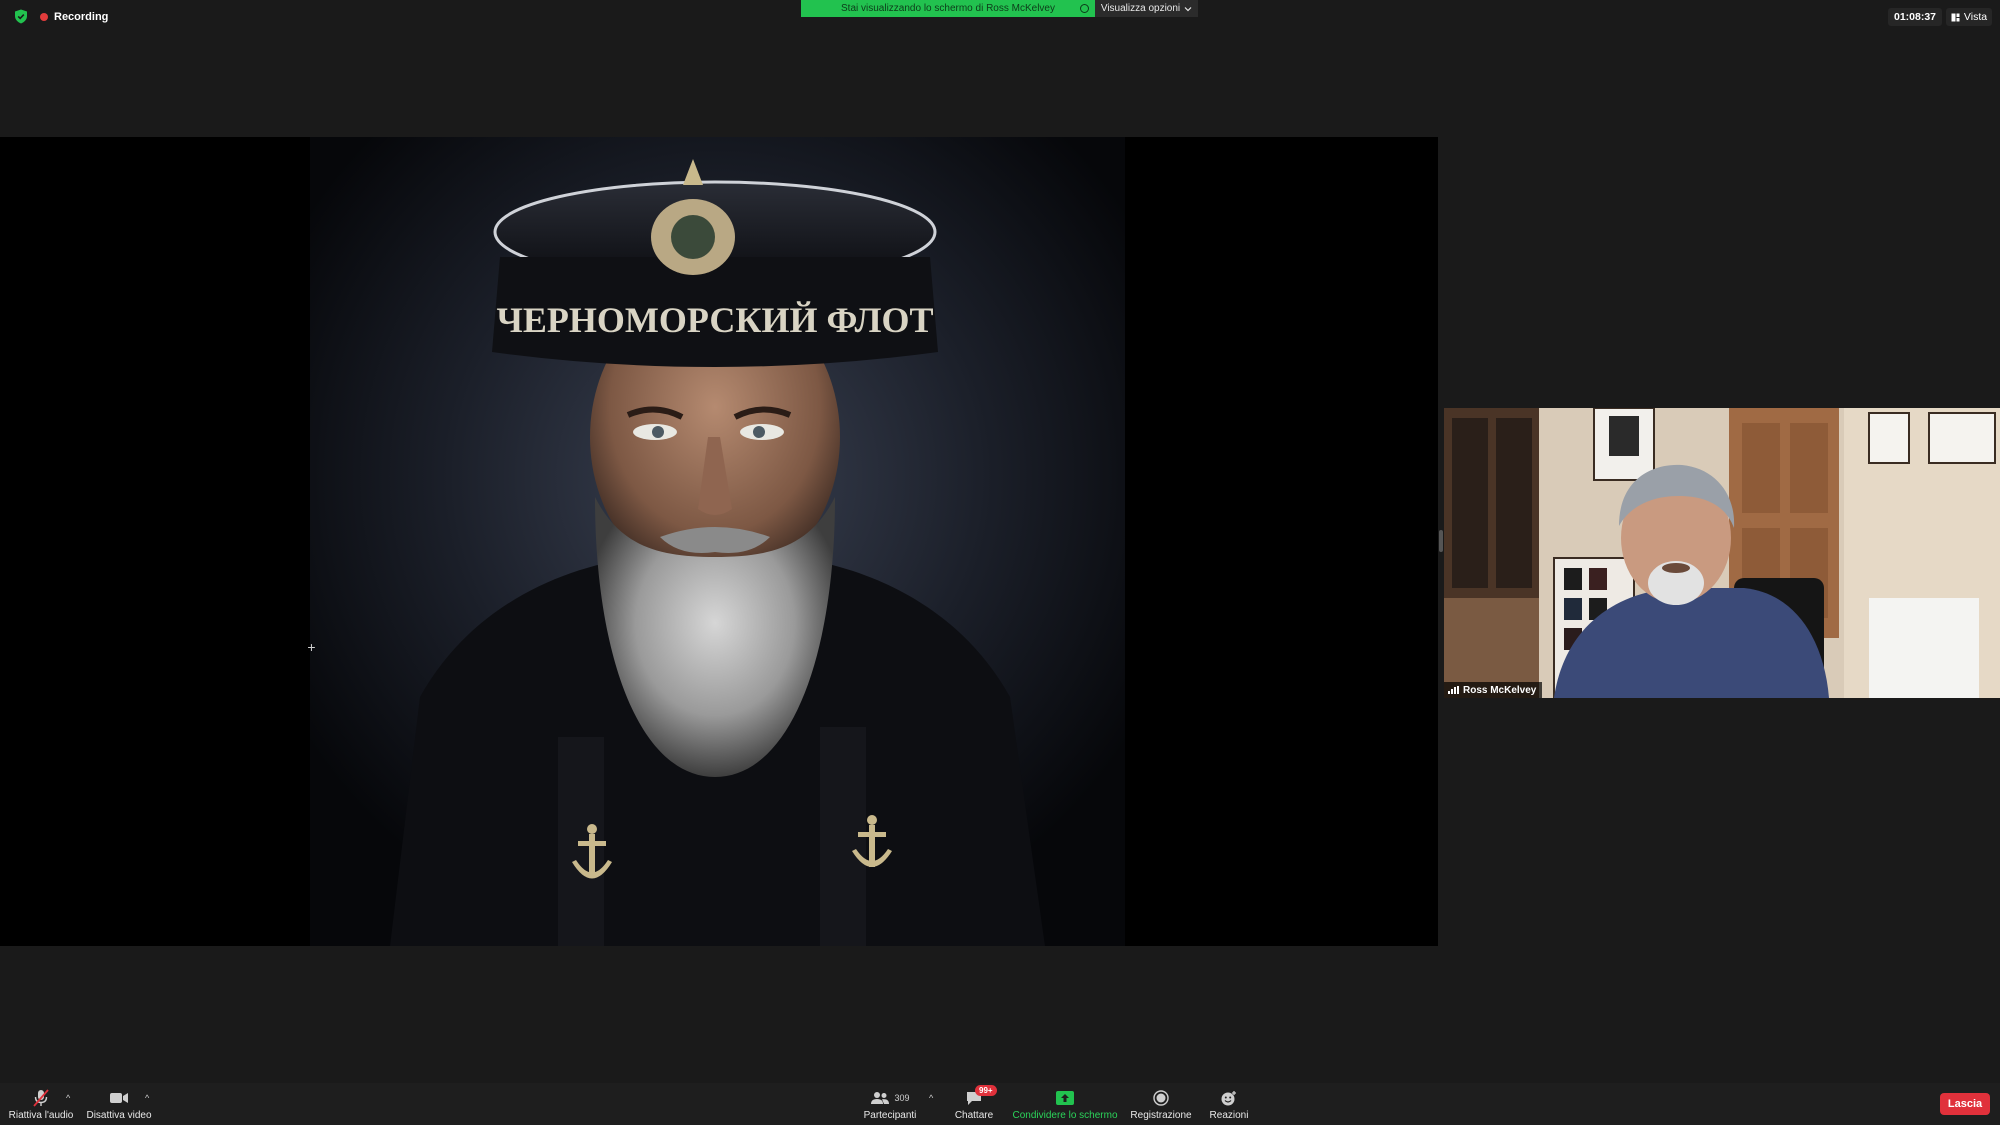  What do you see at coordinates (1065, 1098) in the screenshot?
I see `share-screen-icon` at bounding box center [1065, 1098].